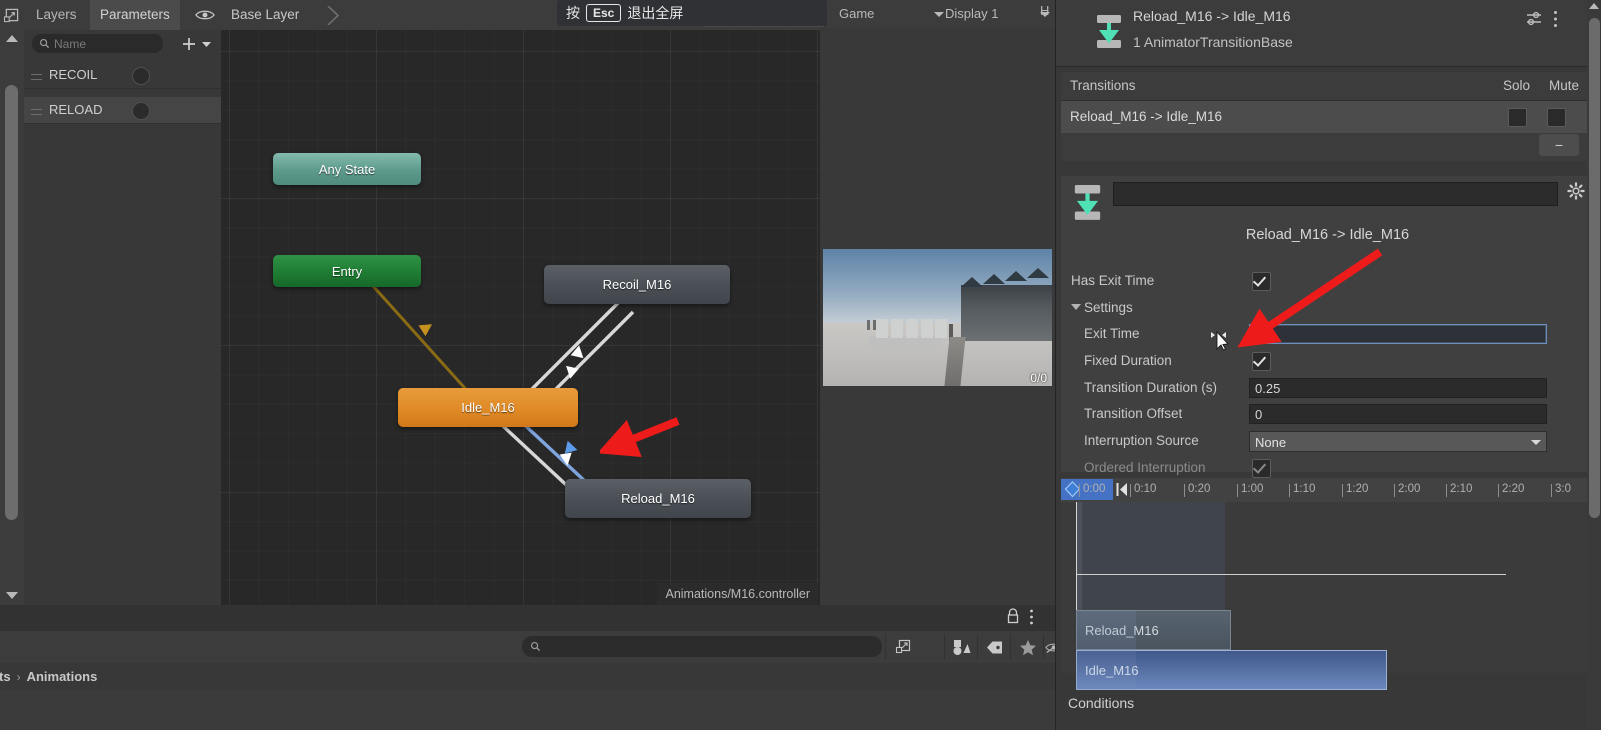  I want to click on project-options-kebab-icon, so click(1037, 618).